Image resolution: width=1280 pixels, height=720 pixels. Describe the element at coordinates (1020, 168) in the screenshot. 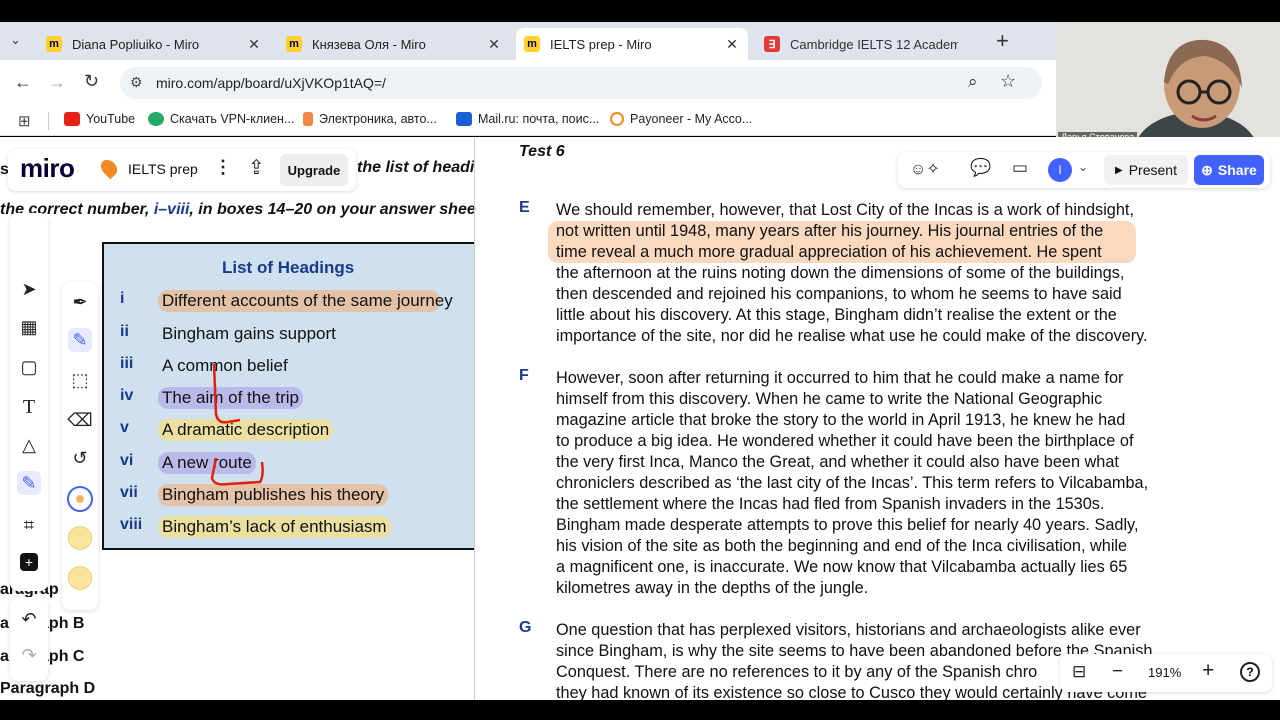

I see `video-call-icon: ▭` at that location.